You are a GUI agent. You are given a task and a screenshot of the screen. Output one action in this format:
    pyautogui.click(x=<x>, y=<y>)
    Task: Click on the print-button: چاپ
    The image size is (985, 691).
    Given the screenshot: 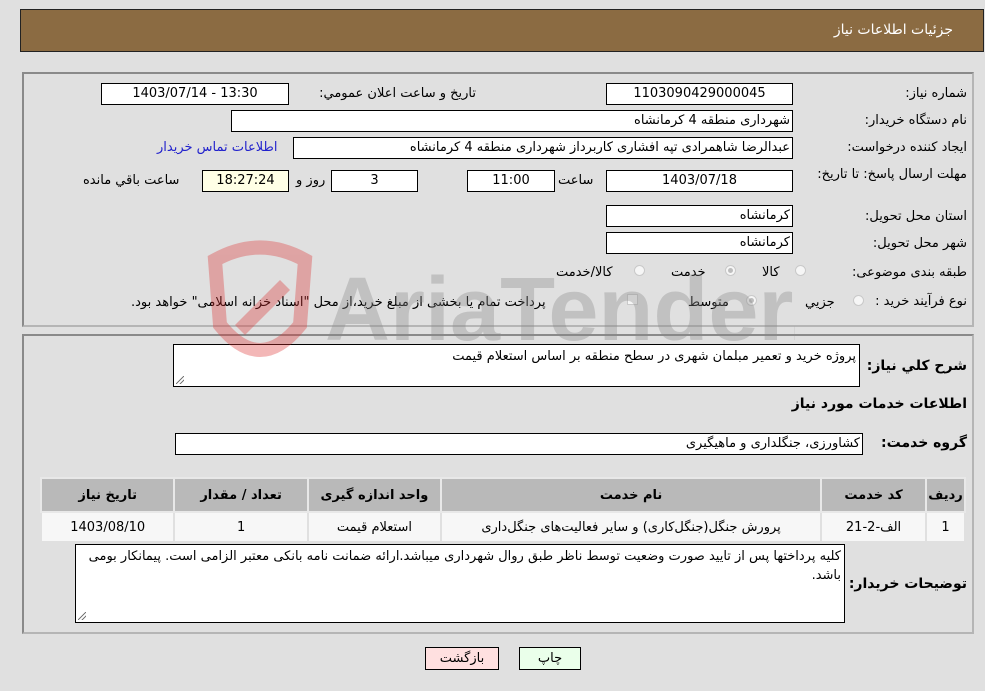 What is the action you would take?
    pyautogui.click(x=550, y=658)
    